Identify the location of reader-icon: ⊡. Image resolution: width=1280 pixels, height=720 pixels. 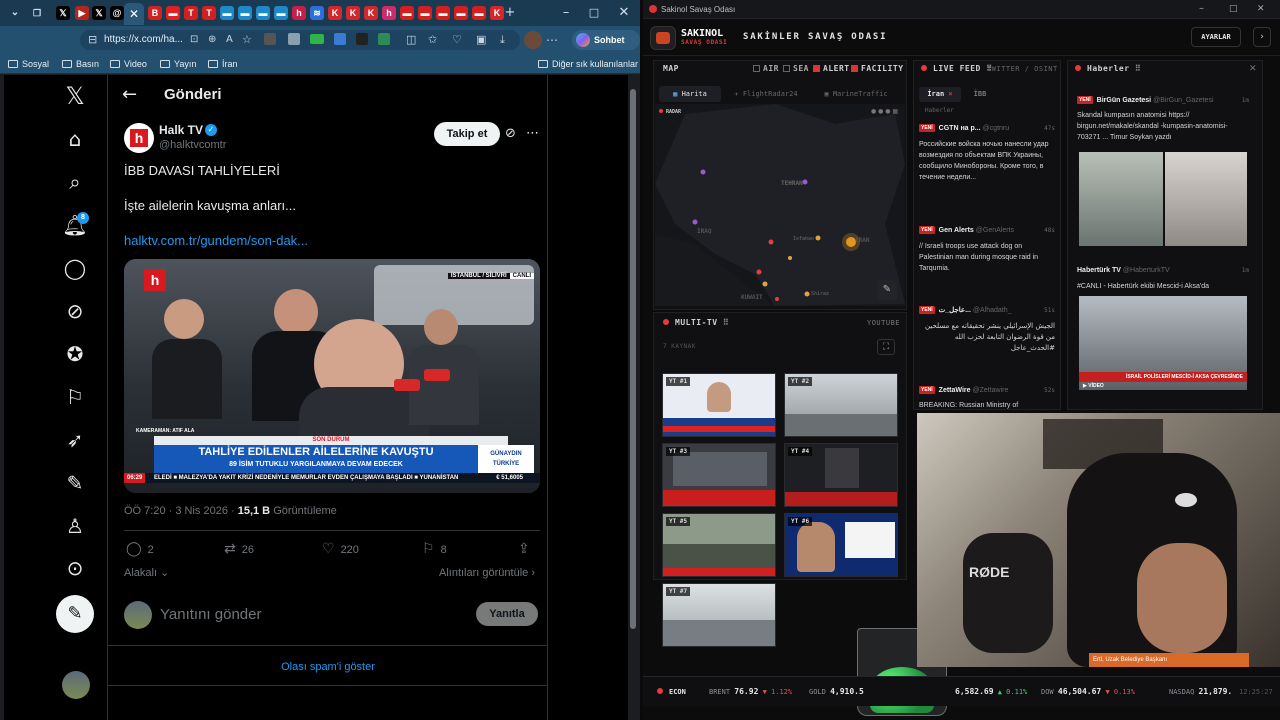
(194, 40).